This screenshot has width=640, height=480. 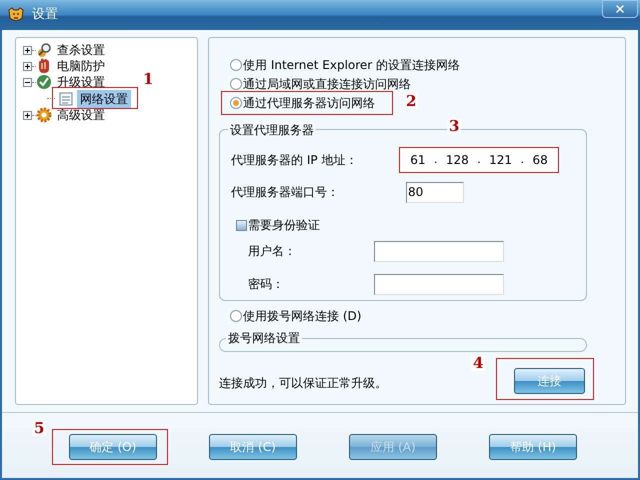 I want to click on tree-item: 网络设置, so click(x=104, y=99).